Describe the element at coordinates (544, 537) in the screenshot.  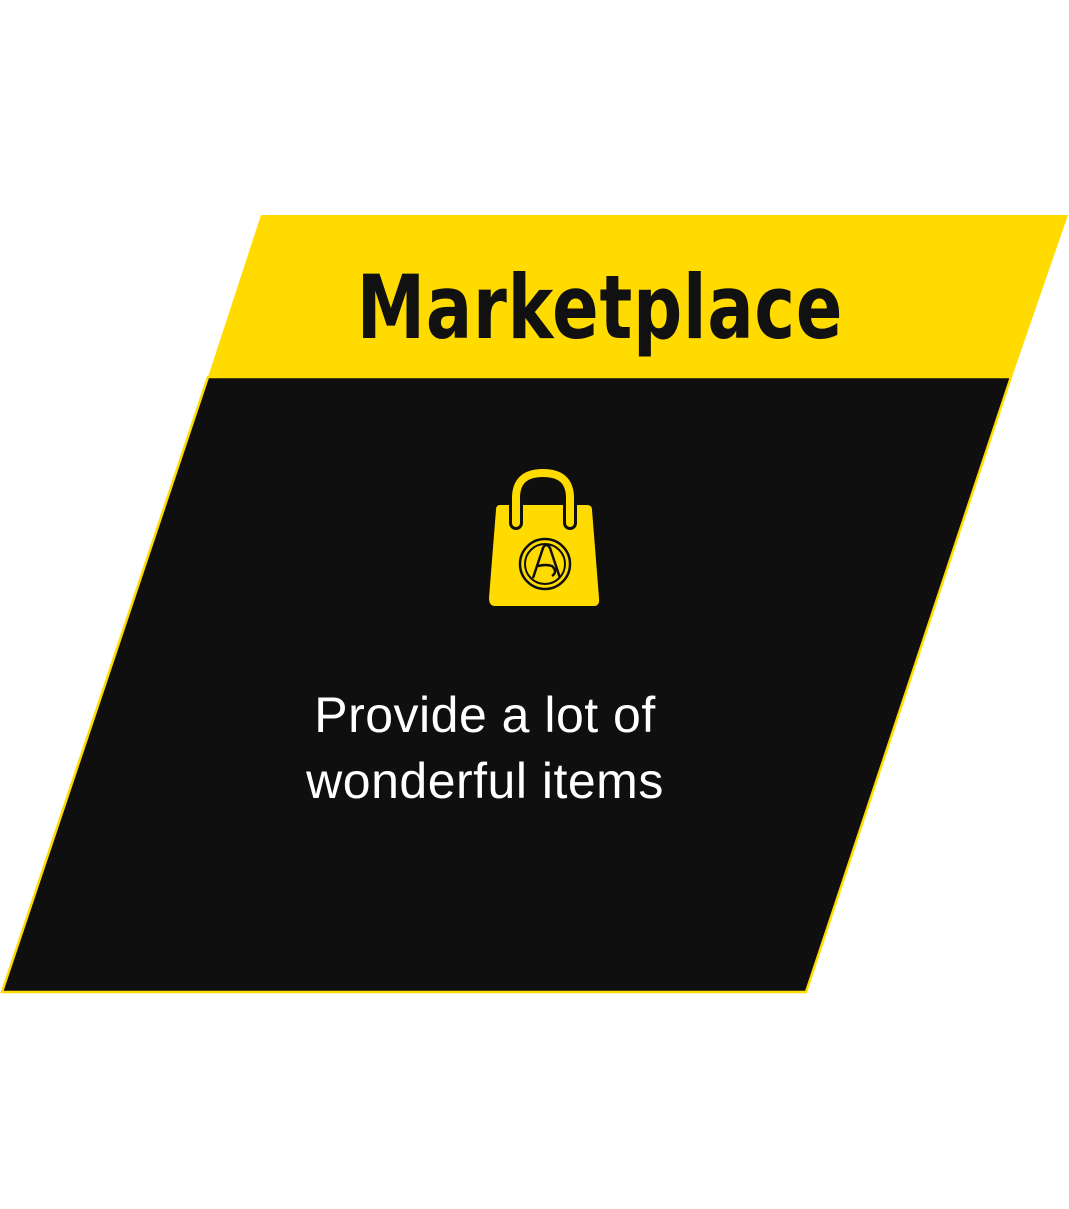
I see `shopping-bag-icon` at that location.